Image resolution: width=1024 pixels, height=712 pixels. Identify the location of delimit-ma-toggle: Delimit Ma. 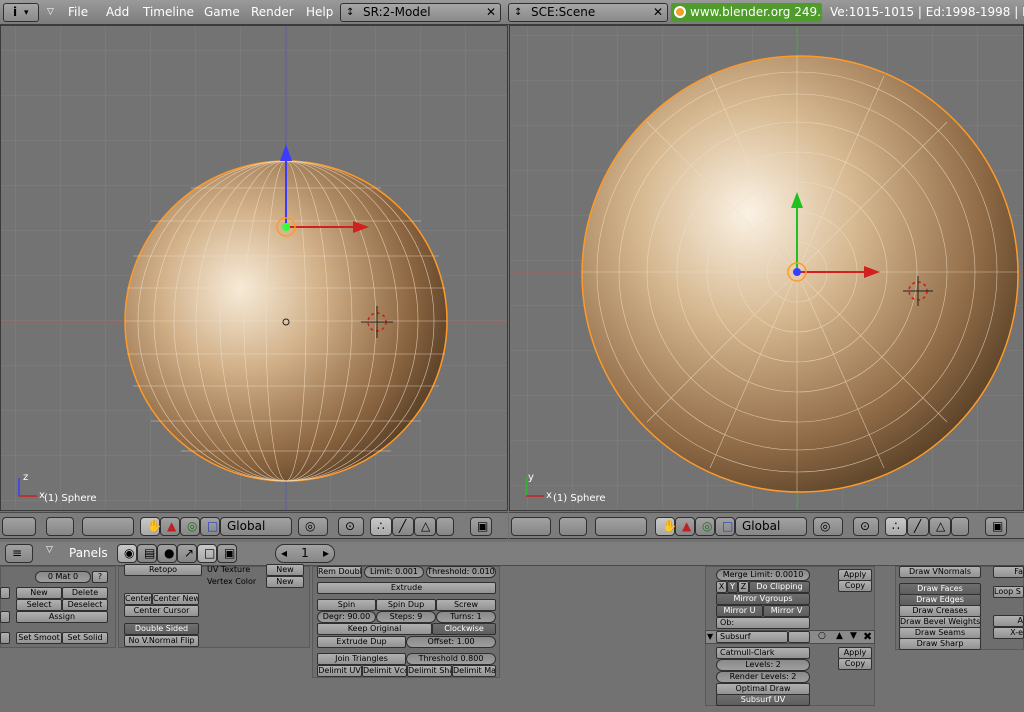
(474, 671).